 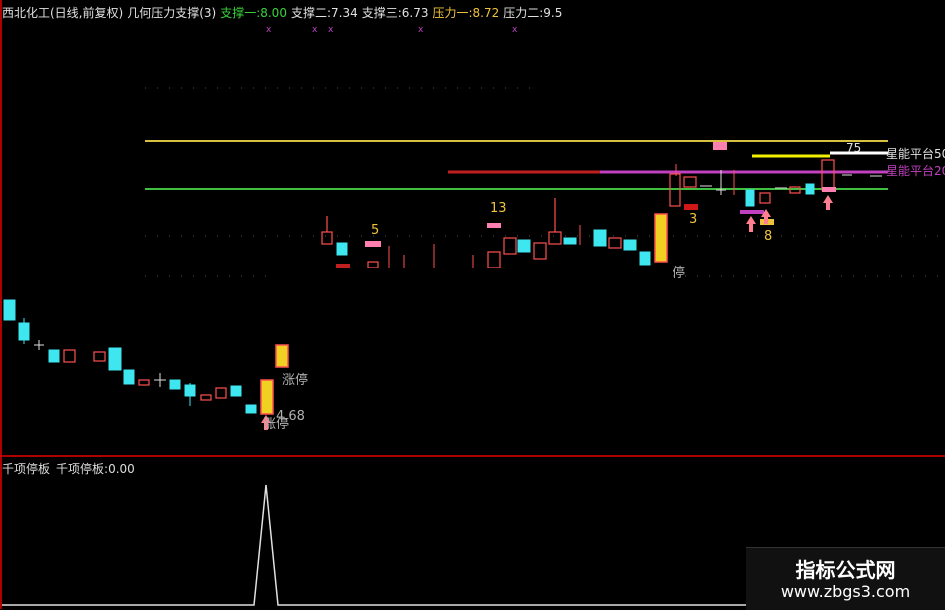 What do you see at coordinates (678, 273) in the screenshot?
I see `limit-up-label-3: 停` at bounding box center [678, 273].